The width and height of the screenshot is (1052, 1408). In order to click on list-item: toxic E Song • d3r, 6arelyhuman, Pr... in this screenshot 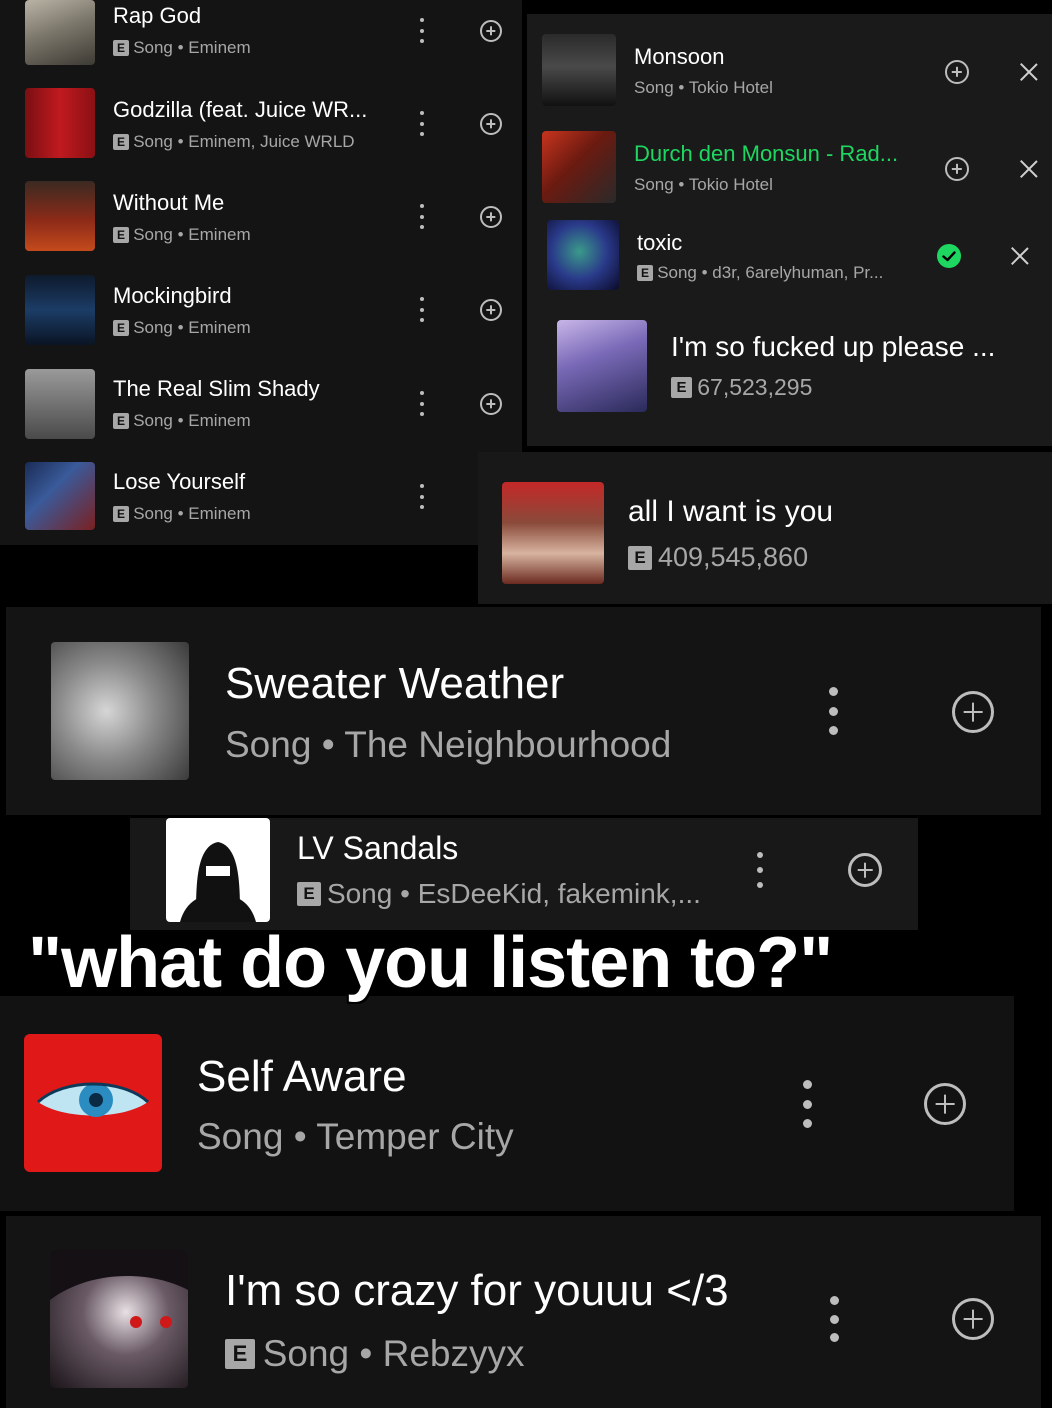, I will do `click(789, 265)`.